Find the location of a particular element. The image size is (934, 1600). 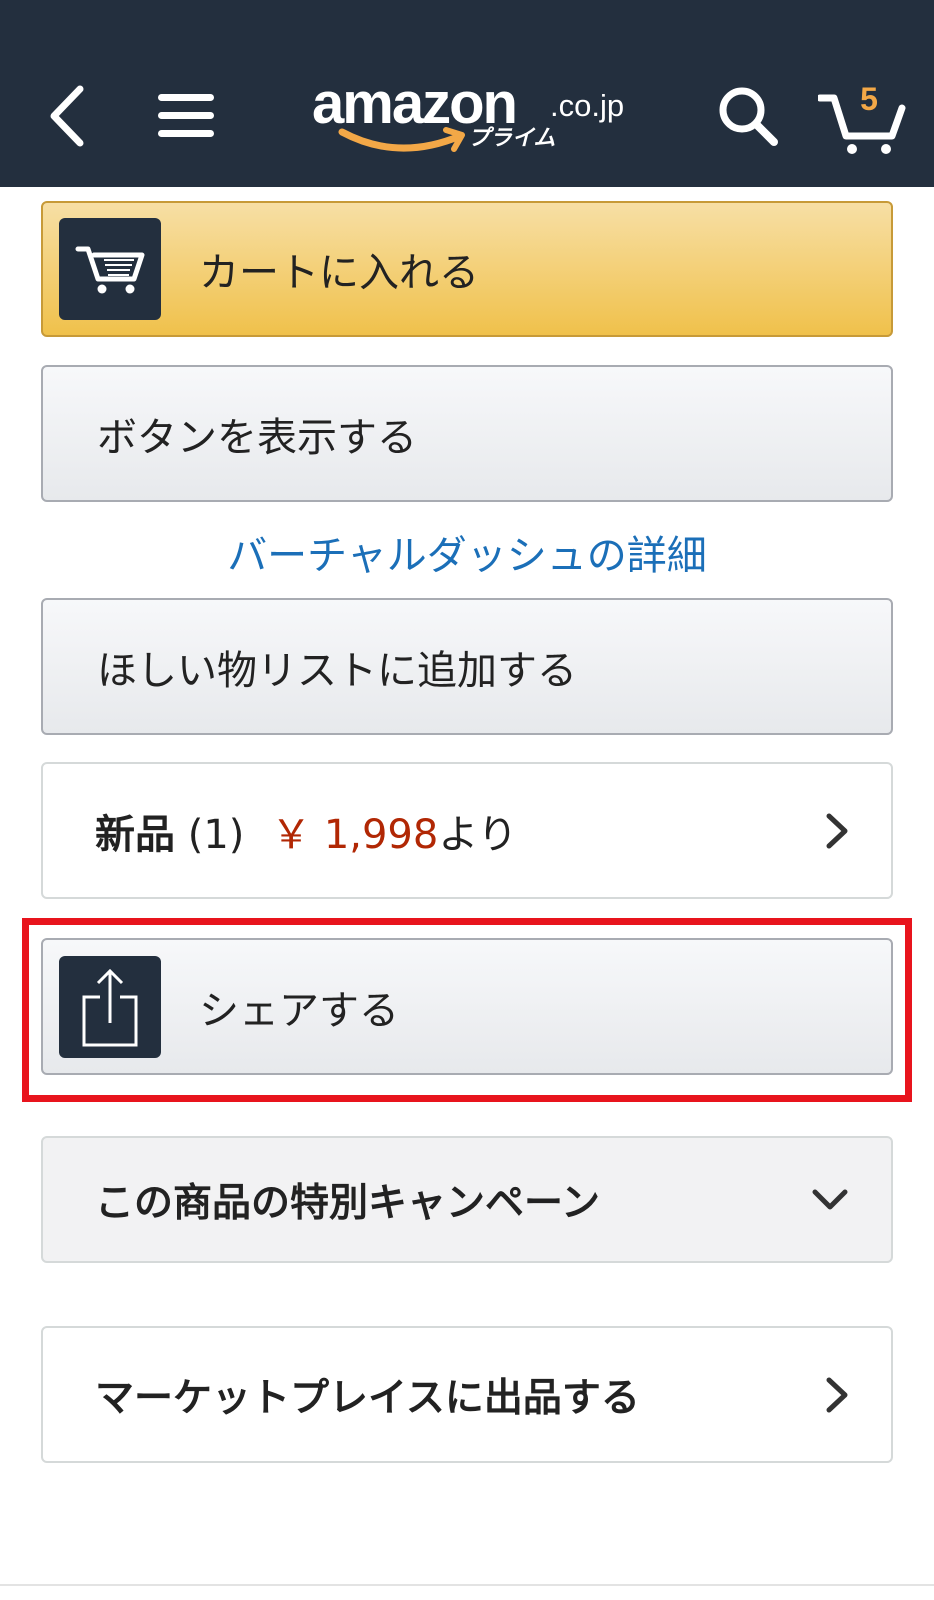

share-label: シェアする is located at coordinates (299, 1010).